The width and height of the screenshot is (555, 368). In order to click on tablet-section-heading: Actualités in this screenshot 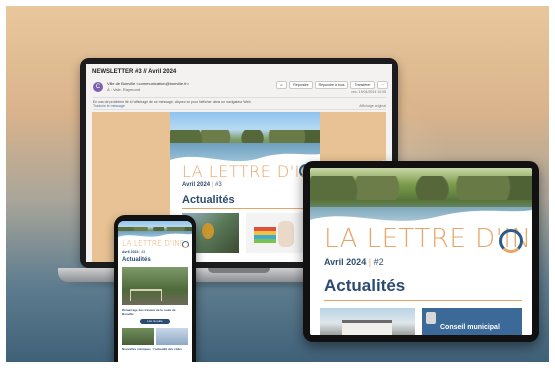, I will do `click(365, 285)`.